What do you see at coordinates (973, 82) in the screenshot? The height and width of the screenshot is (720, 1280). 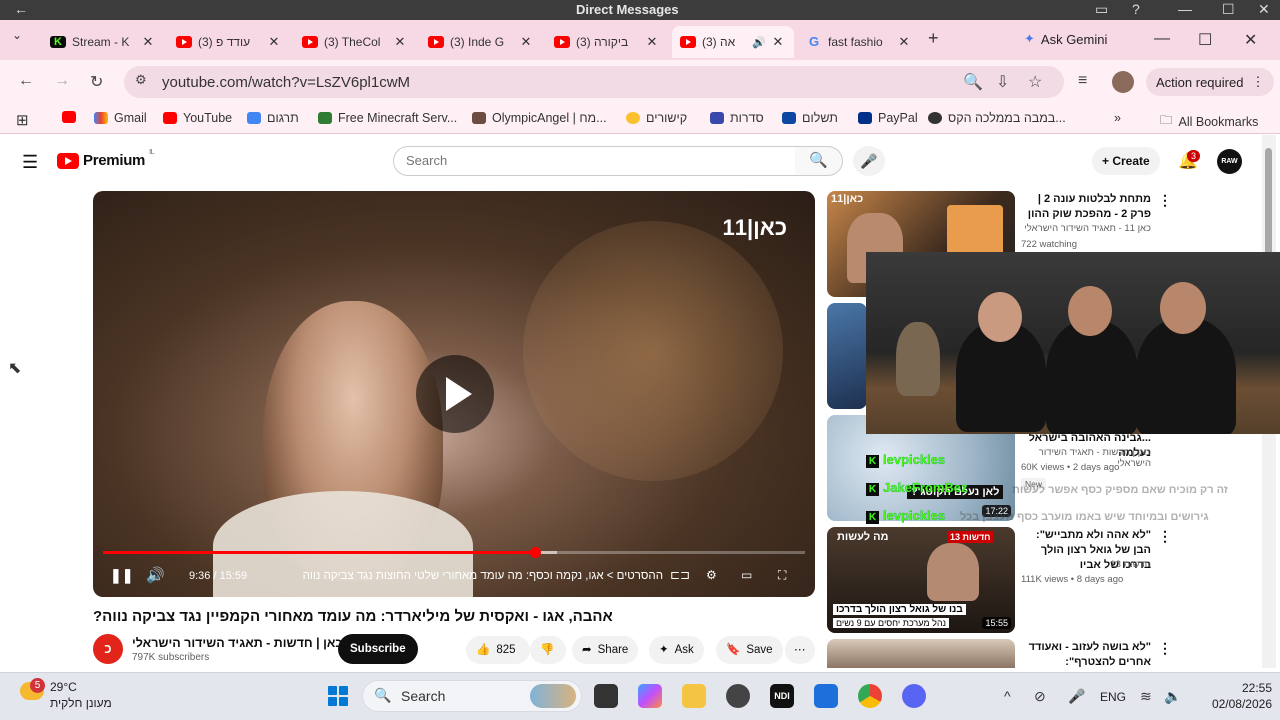 I see `zoom-icon: 🔍` at bounding box center [973, 82].